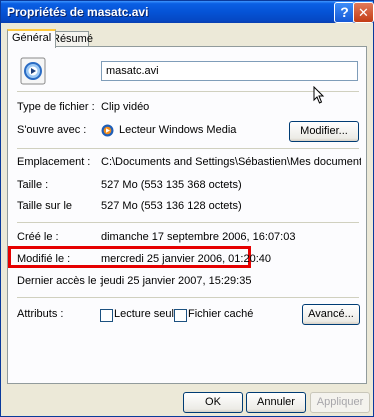 The height and width of the screenshot is (417, 374). Describe the element at coordinates (33, 185) in the screenshot. I see `size-label: Taille :` at that location.